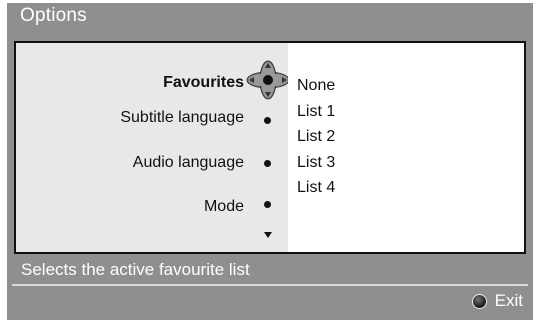  Describe the element at coordinates (188, 163) in the screenshot. I see `menu-item-audio-language: Audio language` at that location.